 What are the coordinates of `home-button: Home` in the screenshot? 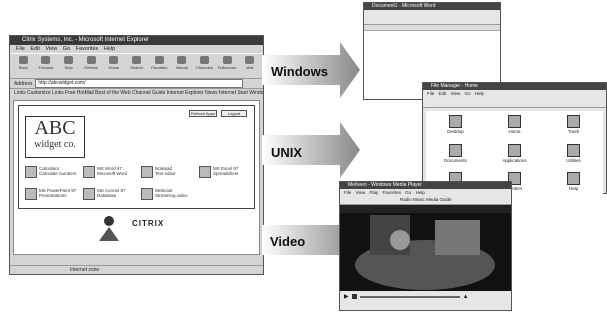 It's located at (114, 64).